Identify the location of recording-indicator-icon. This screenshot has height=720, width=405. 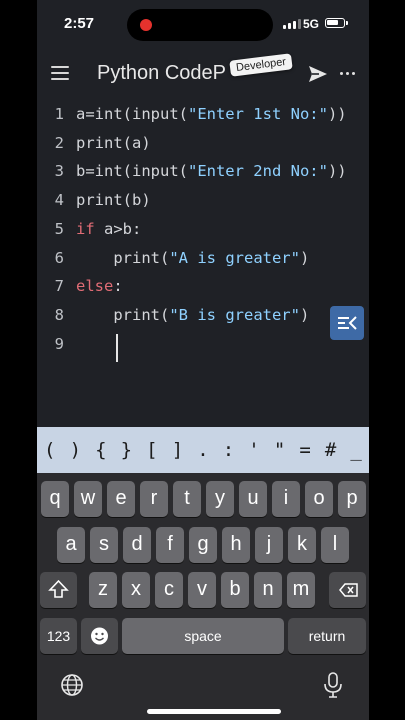
(146, 25).